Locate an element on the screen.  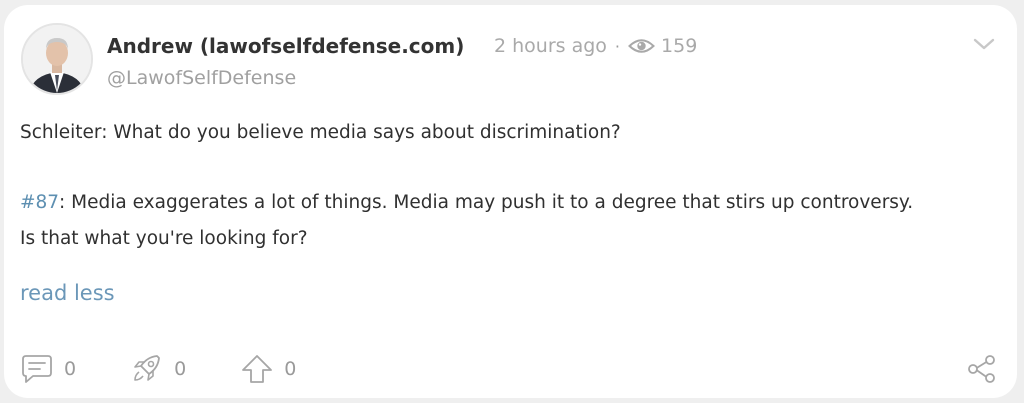
read-less-link: read less is located at coordinates (67, 293).